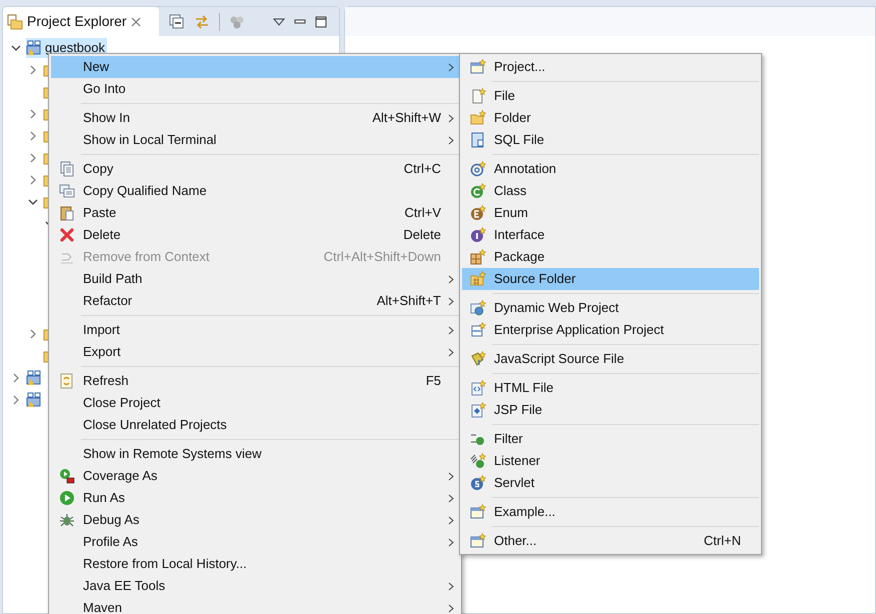 This screenshot has height=614, width=876. I want to click on web-project-icon, so click(478, 308).